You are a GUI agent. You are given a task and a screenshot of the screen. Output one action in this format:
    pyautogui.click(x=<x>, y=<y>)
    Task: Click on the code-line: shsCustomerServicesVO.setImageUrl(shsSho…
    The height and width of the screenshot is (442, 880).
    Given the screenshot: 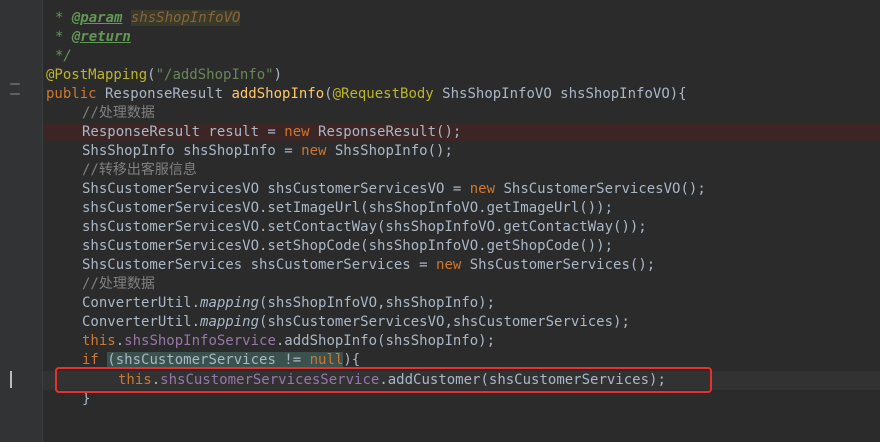 What is the action you would take?
    pyautogui.click(x=461, y=208)
    